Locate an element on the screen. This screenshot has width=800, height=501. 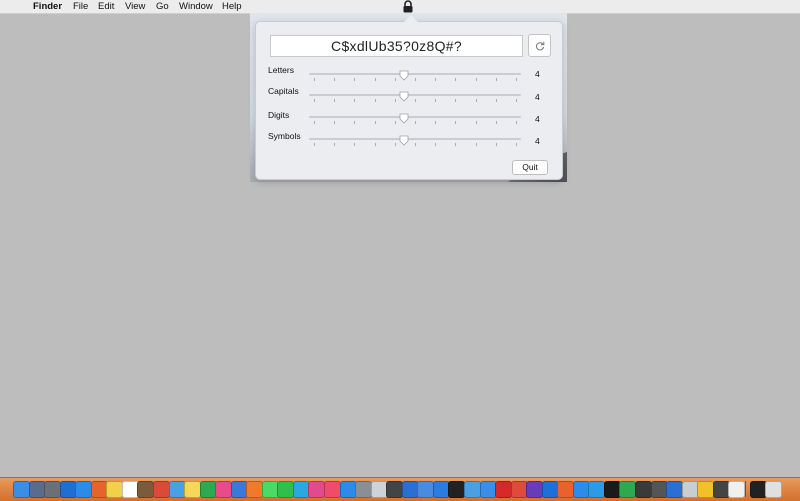
vpn-icon is located at coordinates (550, 489).